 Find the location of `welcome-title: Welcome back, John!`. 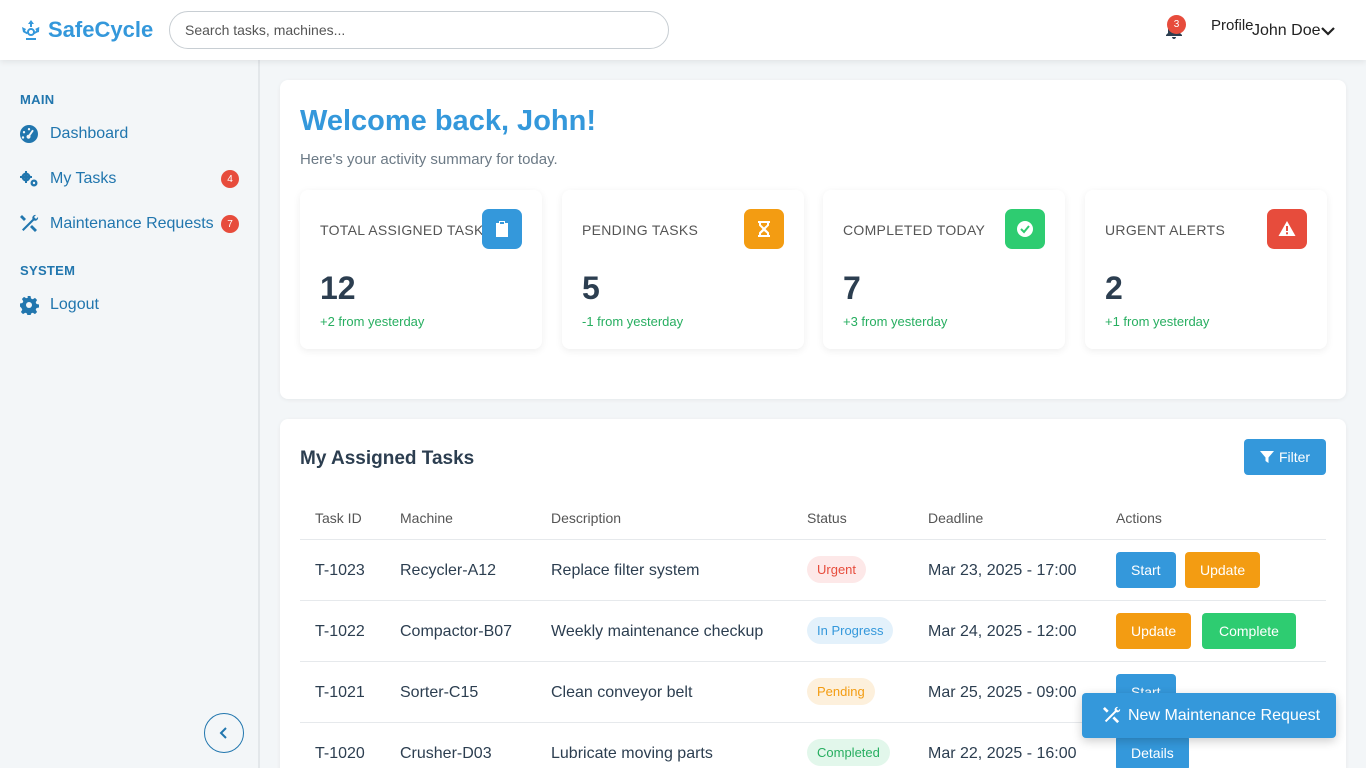

welcome-title: Welcome back, John! is located at coordinates (448, 121).